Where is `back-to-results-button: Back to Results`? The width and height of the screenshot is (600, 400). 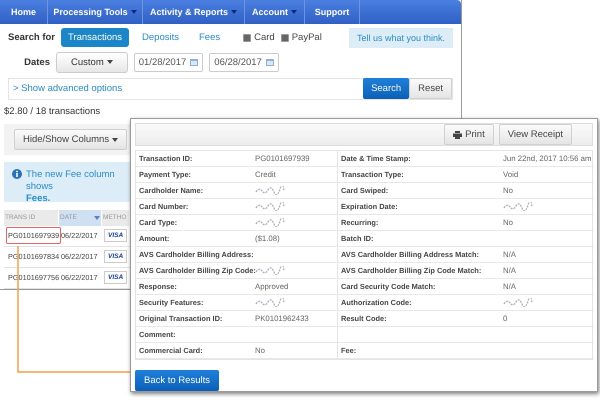
back-to-results-button: Back to Results is located at coordinates (177, 380).